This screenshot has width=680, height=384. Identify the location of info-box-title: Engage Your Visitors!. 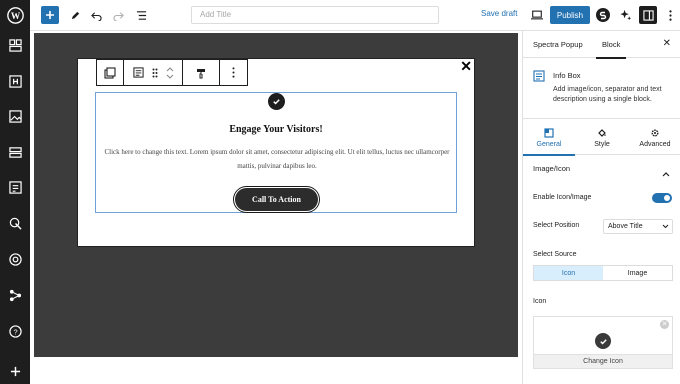
(276, 129).